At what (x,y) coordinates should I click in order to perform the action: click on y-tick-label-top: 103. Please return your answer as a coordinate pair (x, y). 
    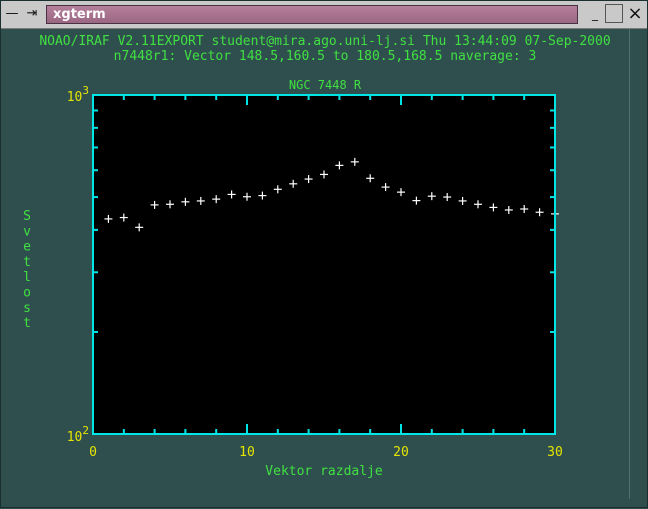
    Looking at the image, I should click on (78, 94).